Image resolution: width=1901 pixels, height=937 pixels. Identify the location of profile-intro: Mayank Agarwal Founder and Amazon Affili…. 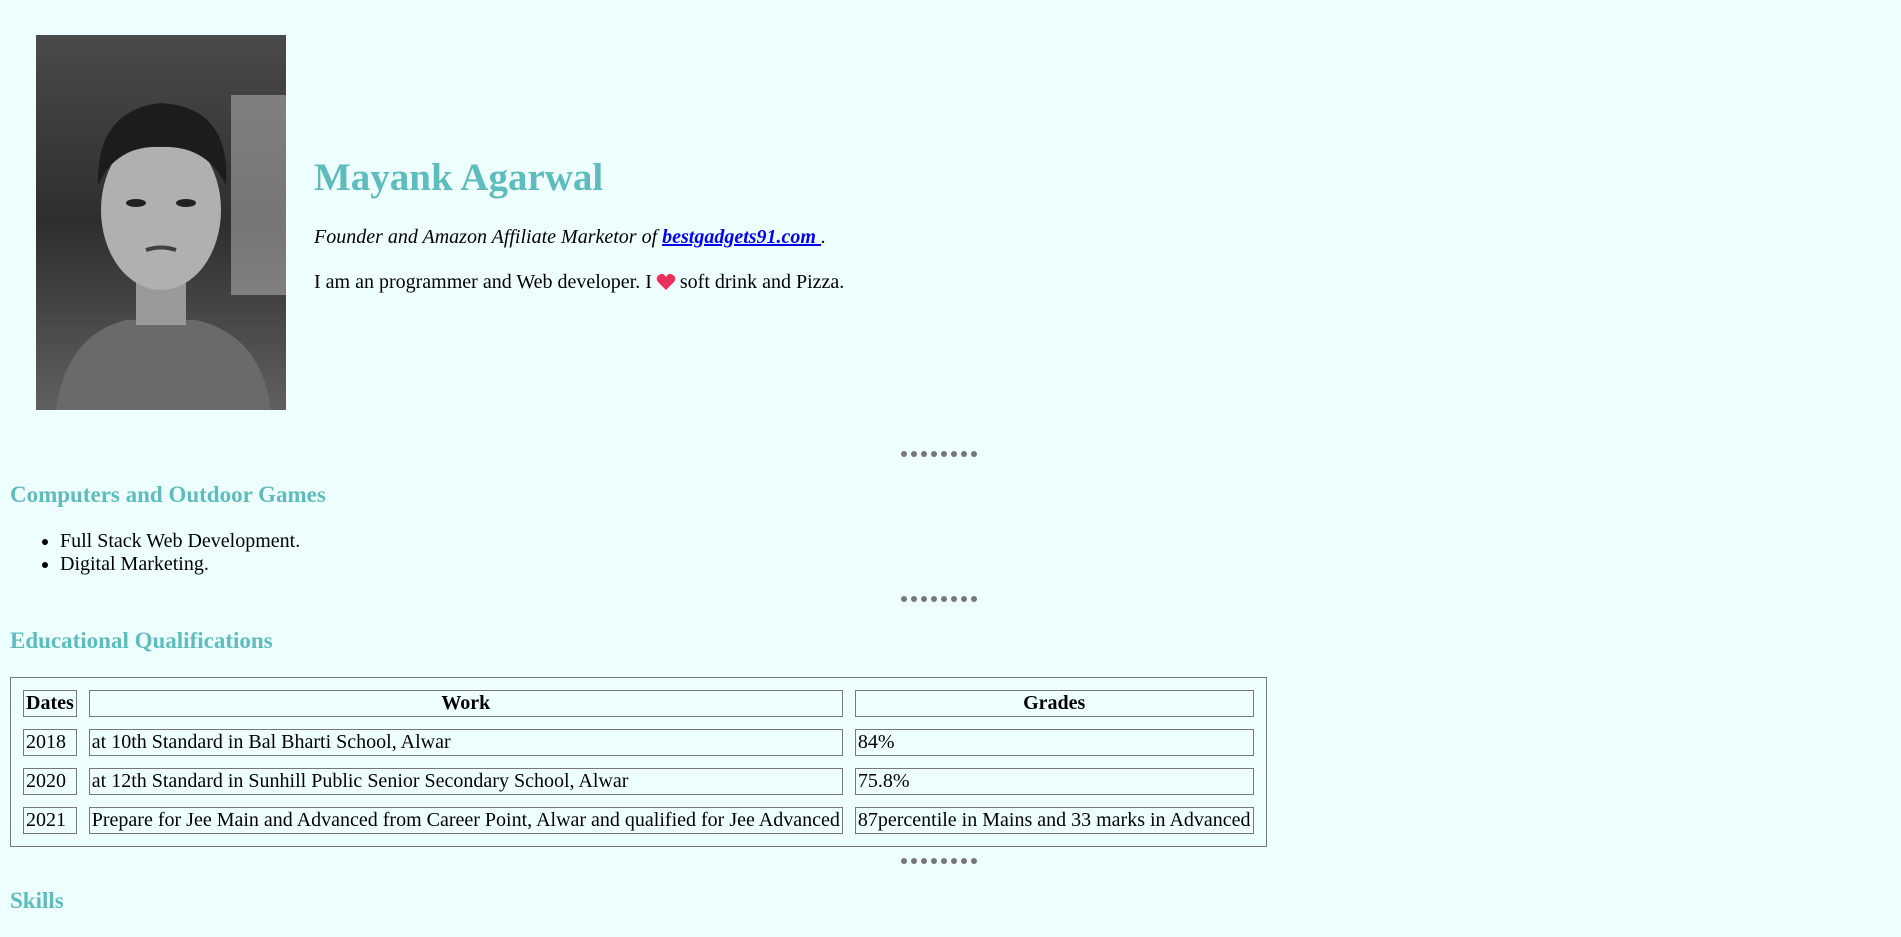
(579, 226).